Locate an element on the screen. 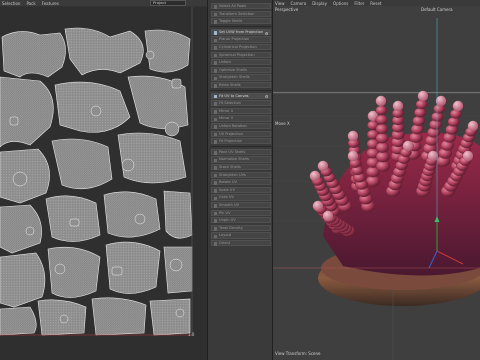  tool-item-label: Unfold is located at coordinates (225, 62).